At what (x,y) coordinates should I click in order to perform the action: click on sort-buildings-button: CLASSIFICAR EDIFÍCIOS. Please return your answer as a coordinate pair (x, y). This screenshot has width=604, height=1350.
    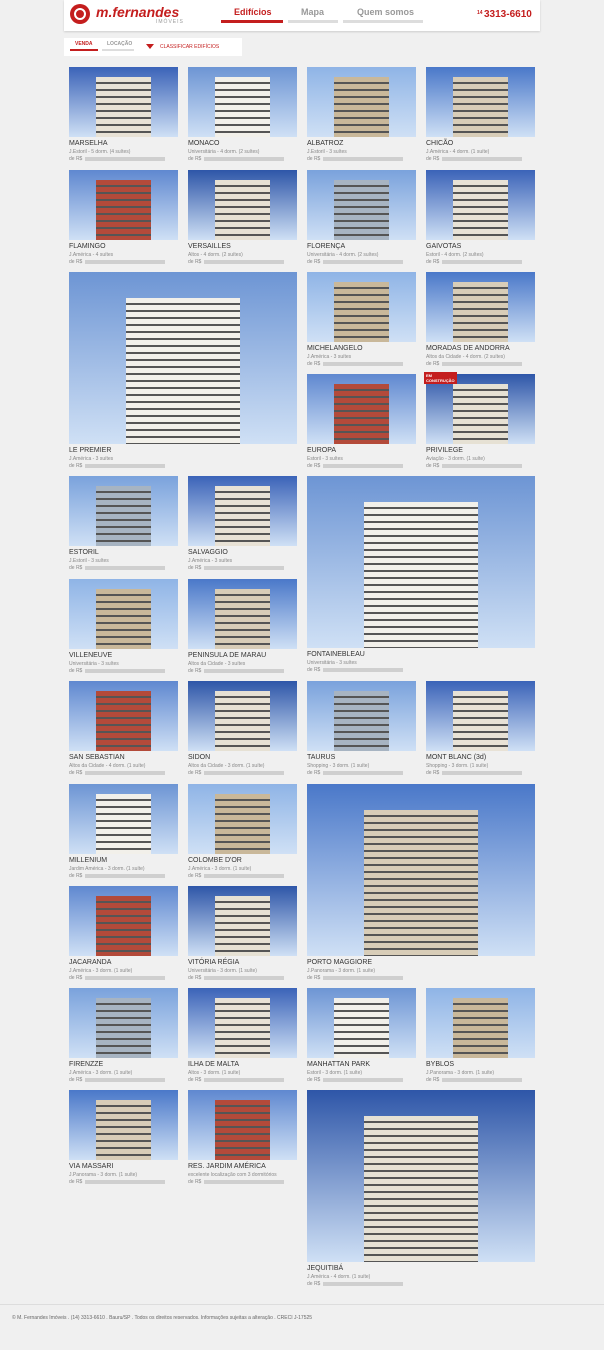
    Looking at the image, I should click on (189, 47).